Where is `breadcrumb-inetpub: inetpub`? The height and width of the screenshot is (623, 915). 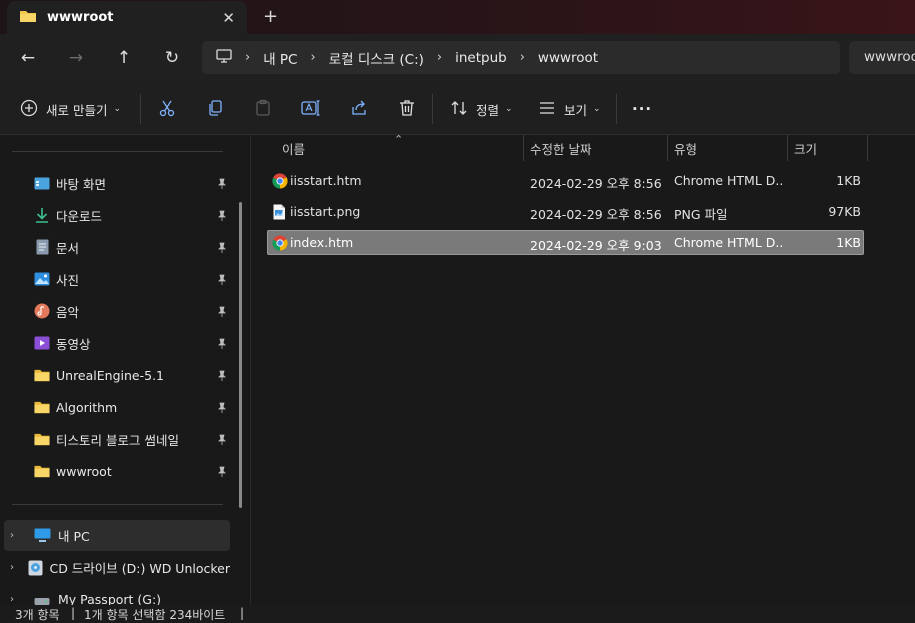 breadcrumb-inetpub: inetpub is located at coordinates (481, 58).